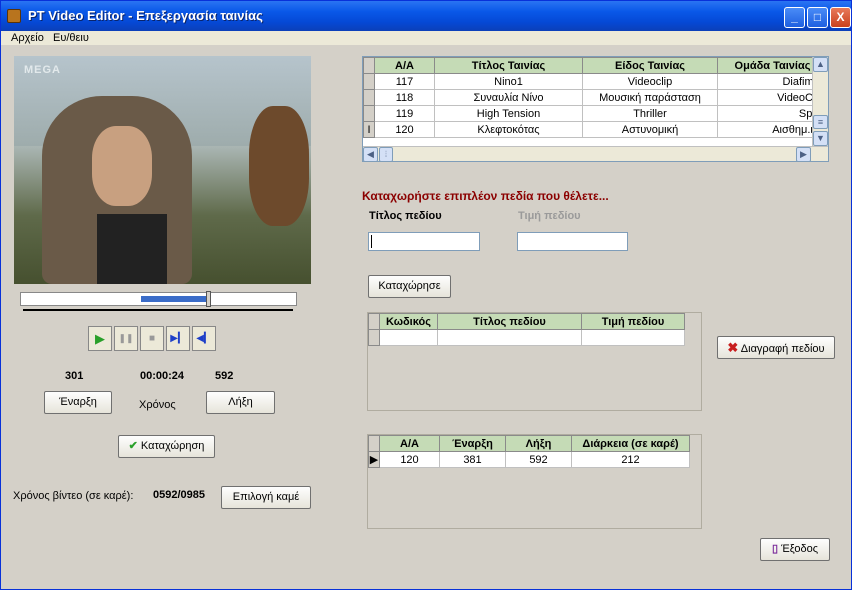 This screenshot has height=590, width=852. What do you see at coordinates (509, 321) in the screenshot?
I see `col-header: Τίτλος πεδίου` at bounding box center [509, 321].